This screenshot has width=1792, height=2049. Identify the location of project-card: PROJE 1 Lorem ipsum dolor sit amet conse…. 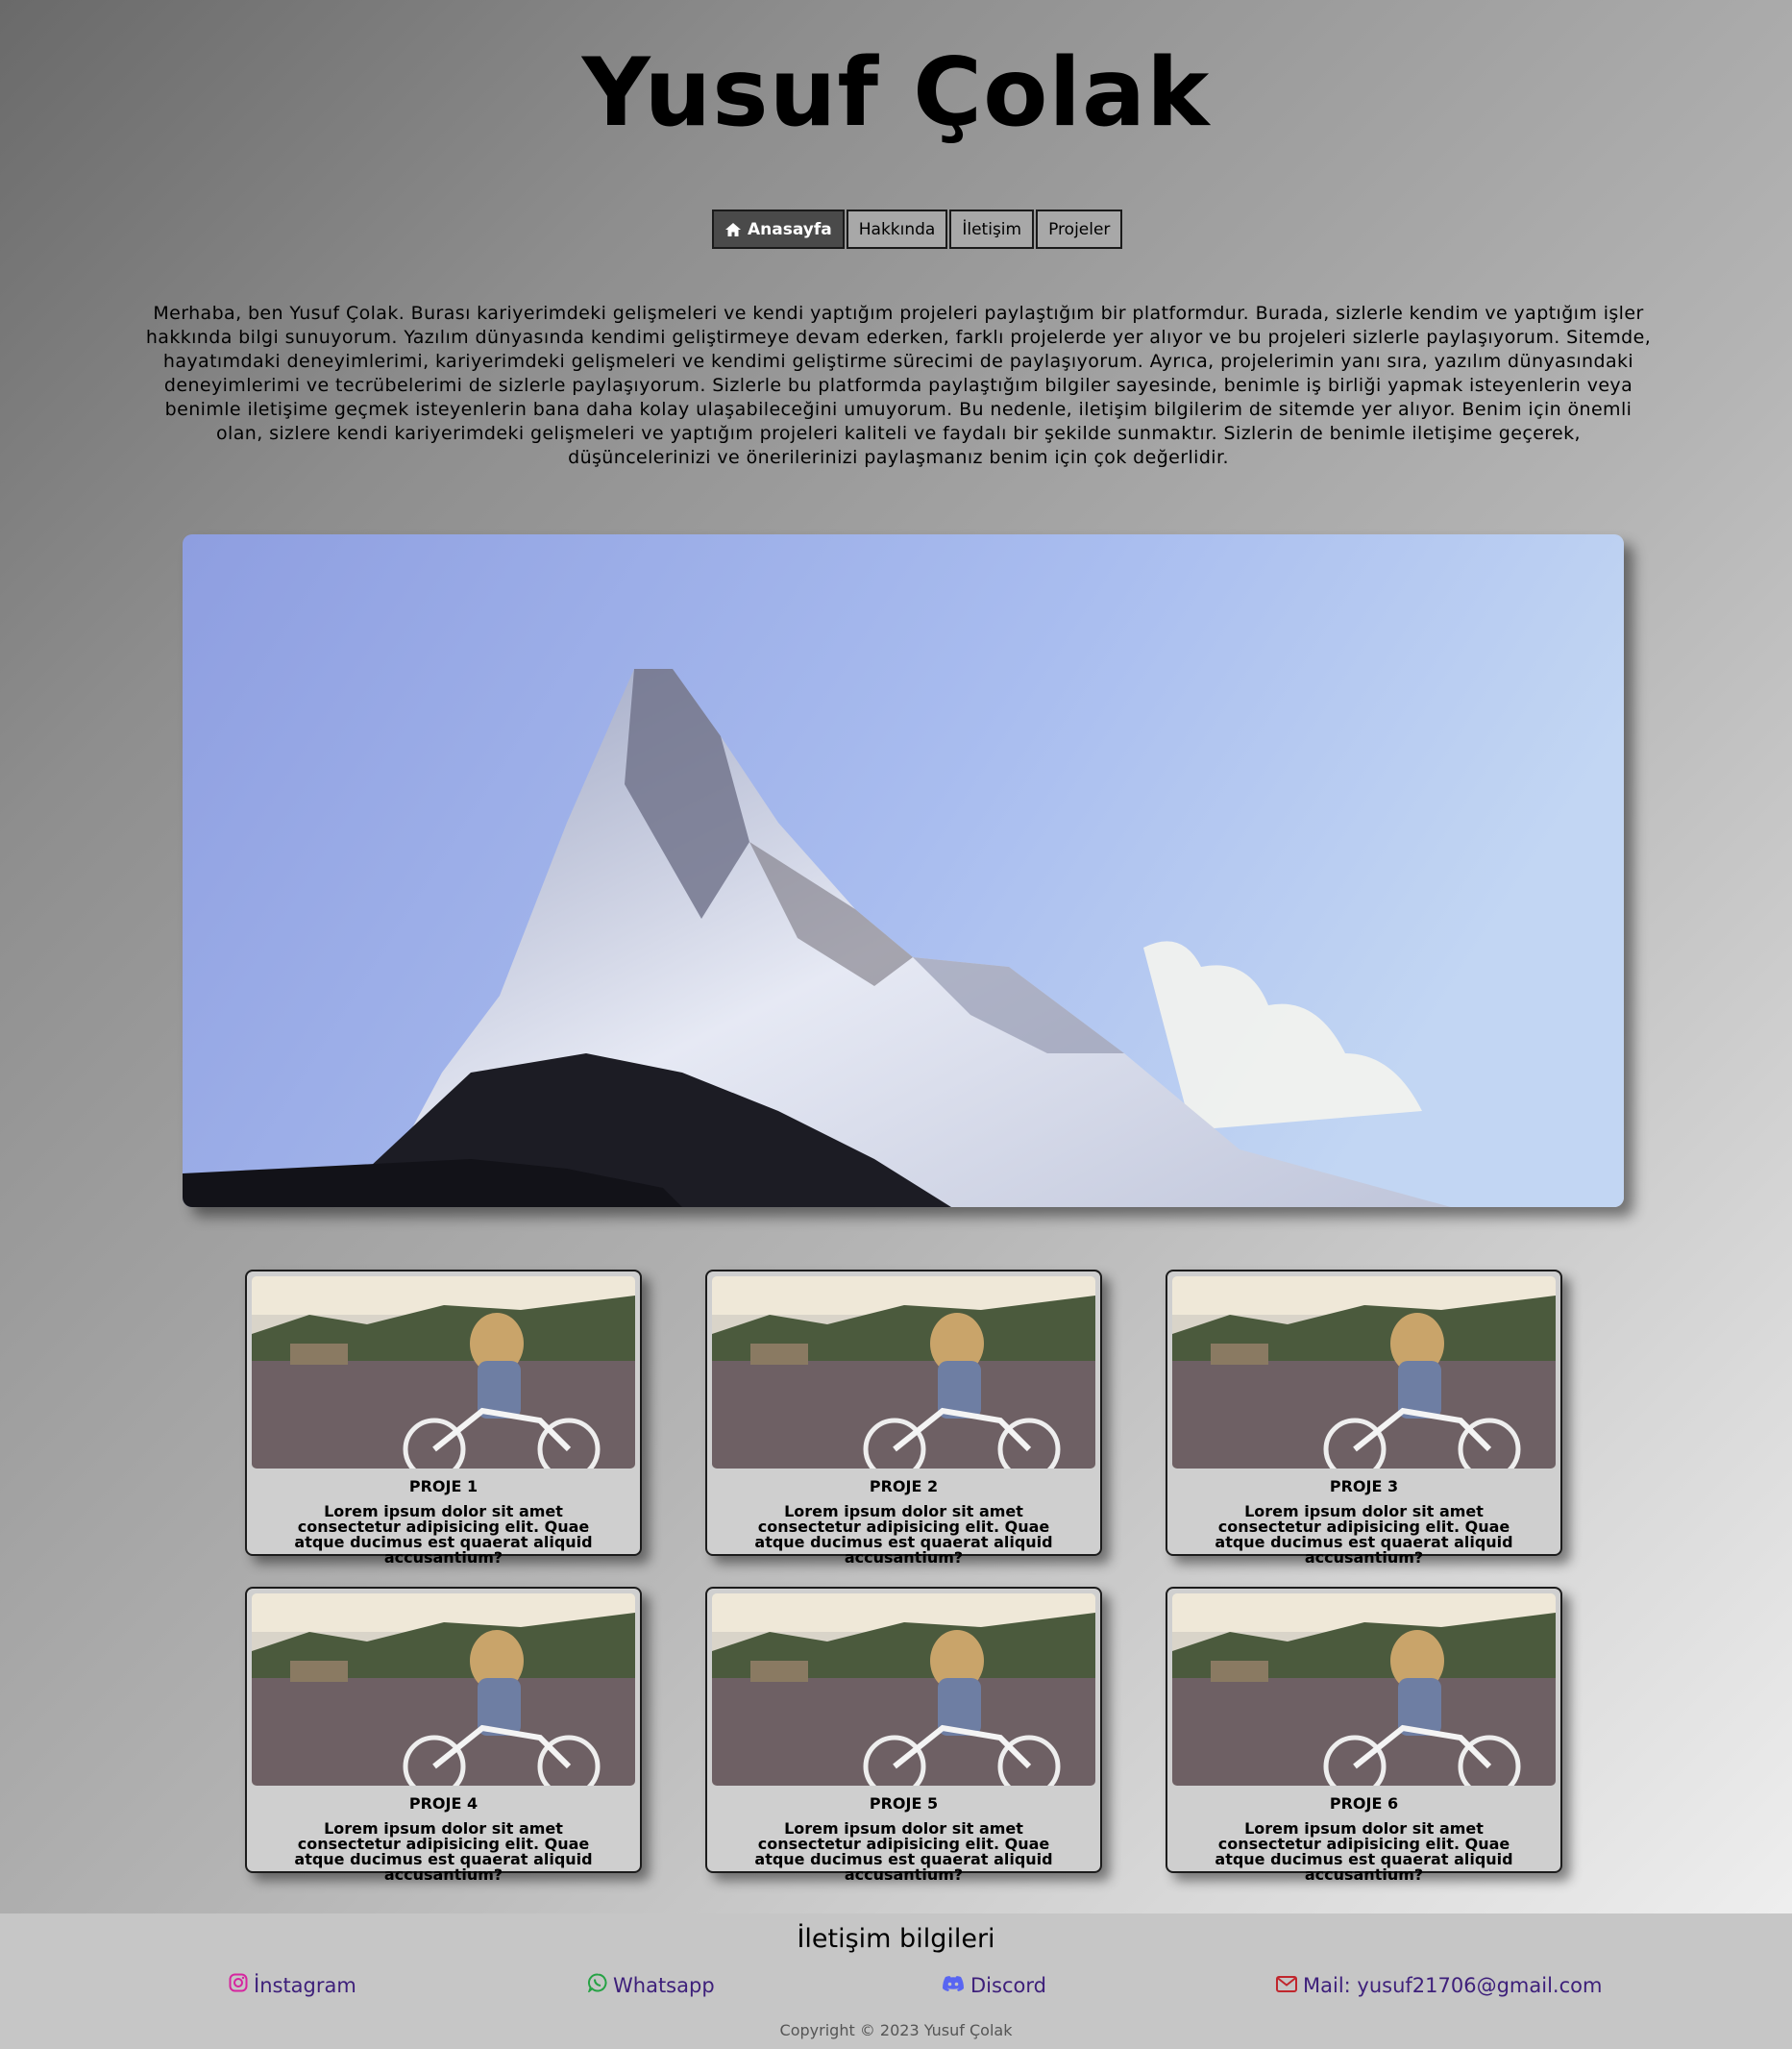
(444, 1418).